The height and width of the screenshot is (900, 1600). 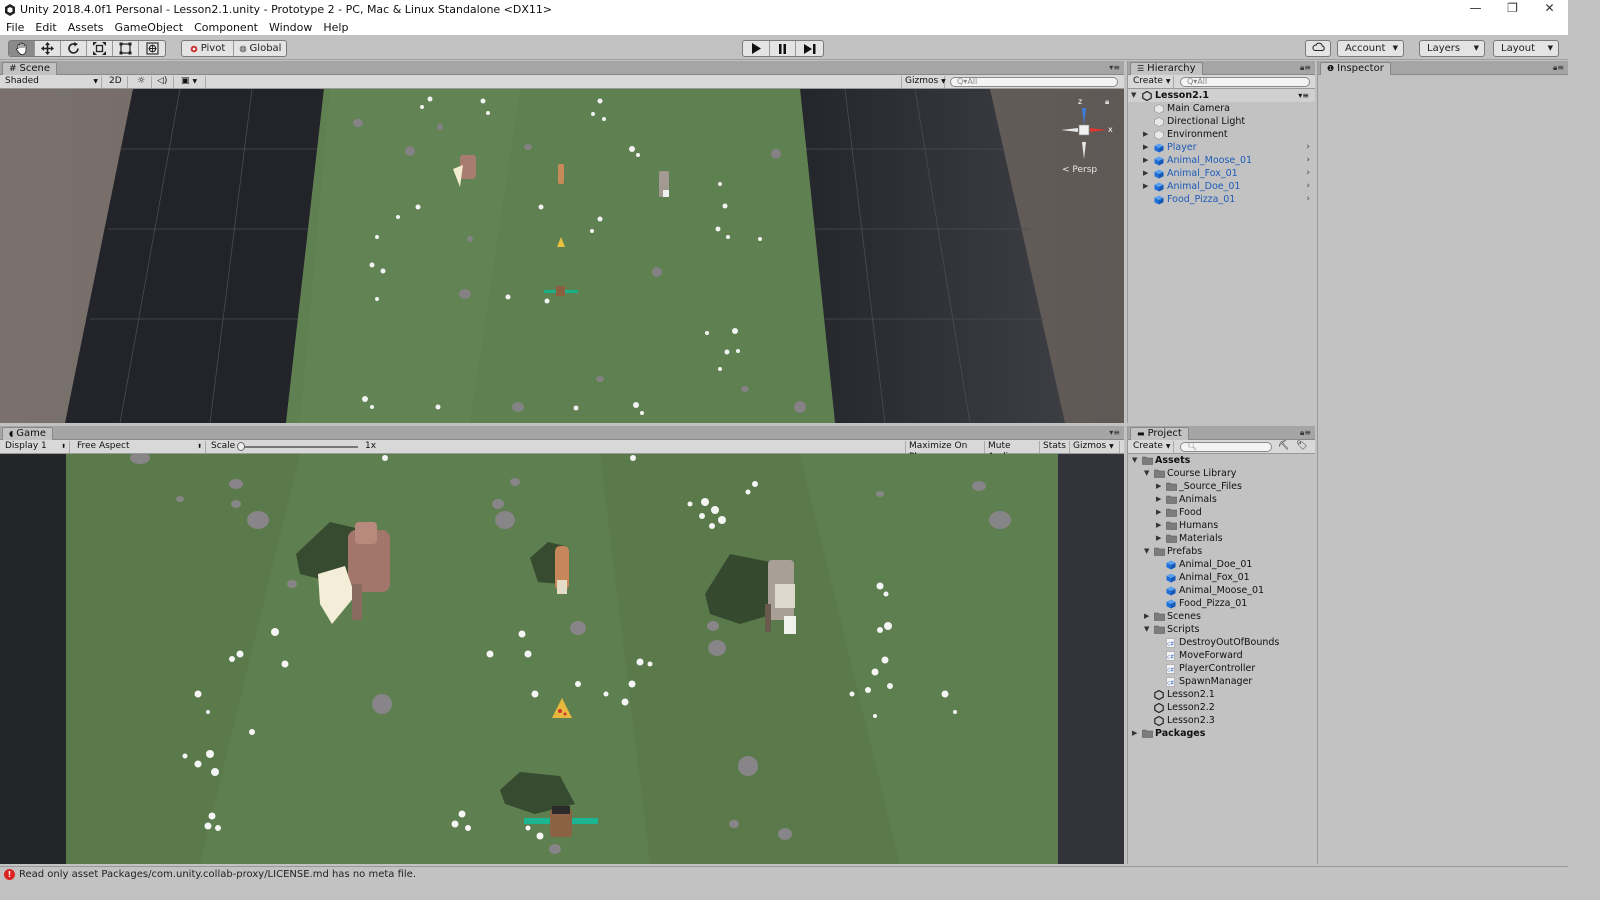 I want to click on scene-audio-toggle: ◁), so click(x=164, y=82).